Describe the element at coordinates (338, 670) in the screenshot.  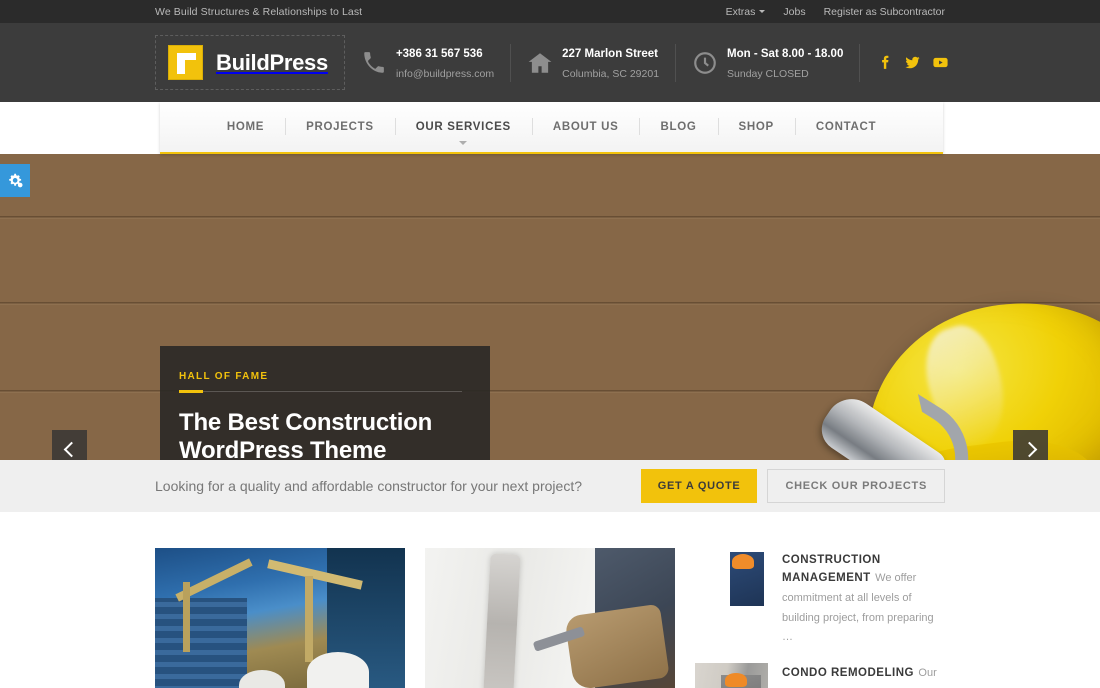
I see `helmet-graphic` at that location.